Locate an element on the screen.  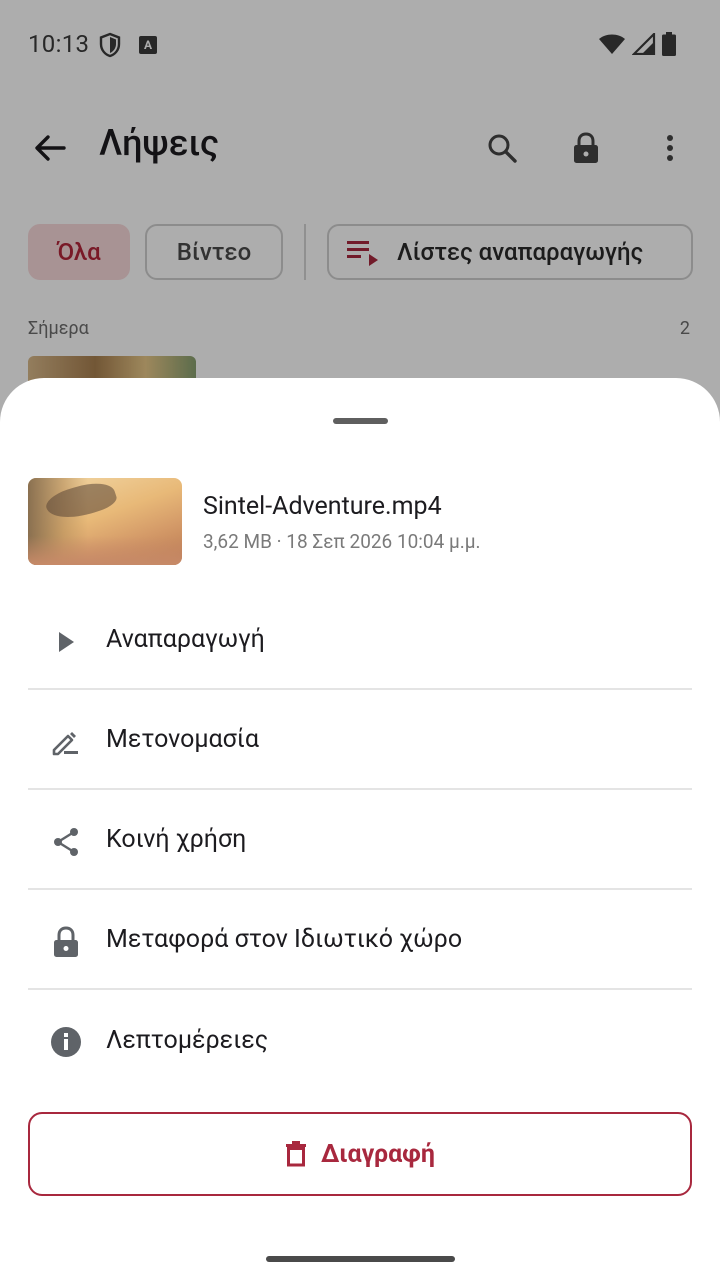
file-meta: 3,62 MB · 18 Σεπ 2026 10:04 μ.μ. is located at coordinates (342, 541).